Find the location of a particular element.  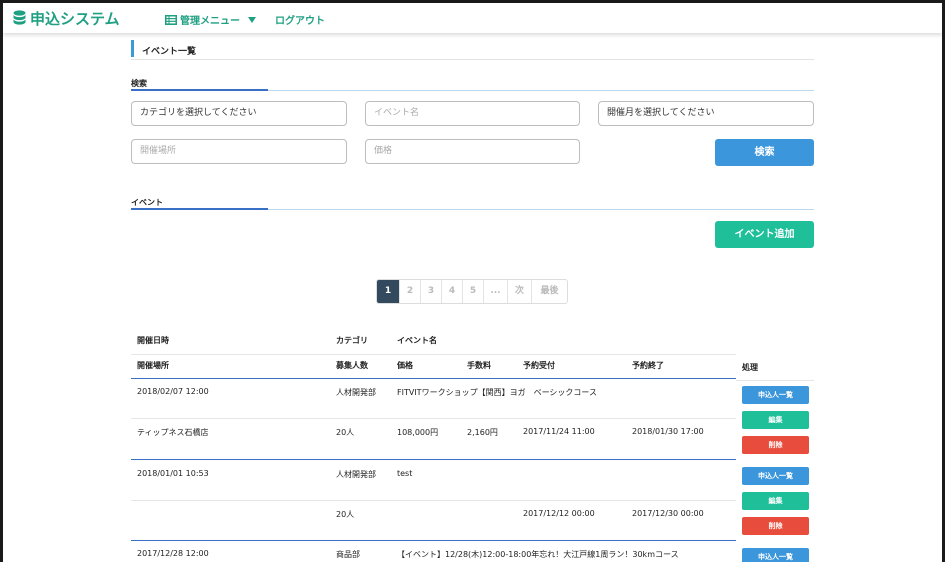

row-booking-start: 2017/11/24 11:00 is located at coordinates (559, 431).